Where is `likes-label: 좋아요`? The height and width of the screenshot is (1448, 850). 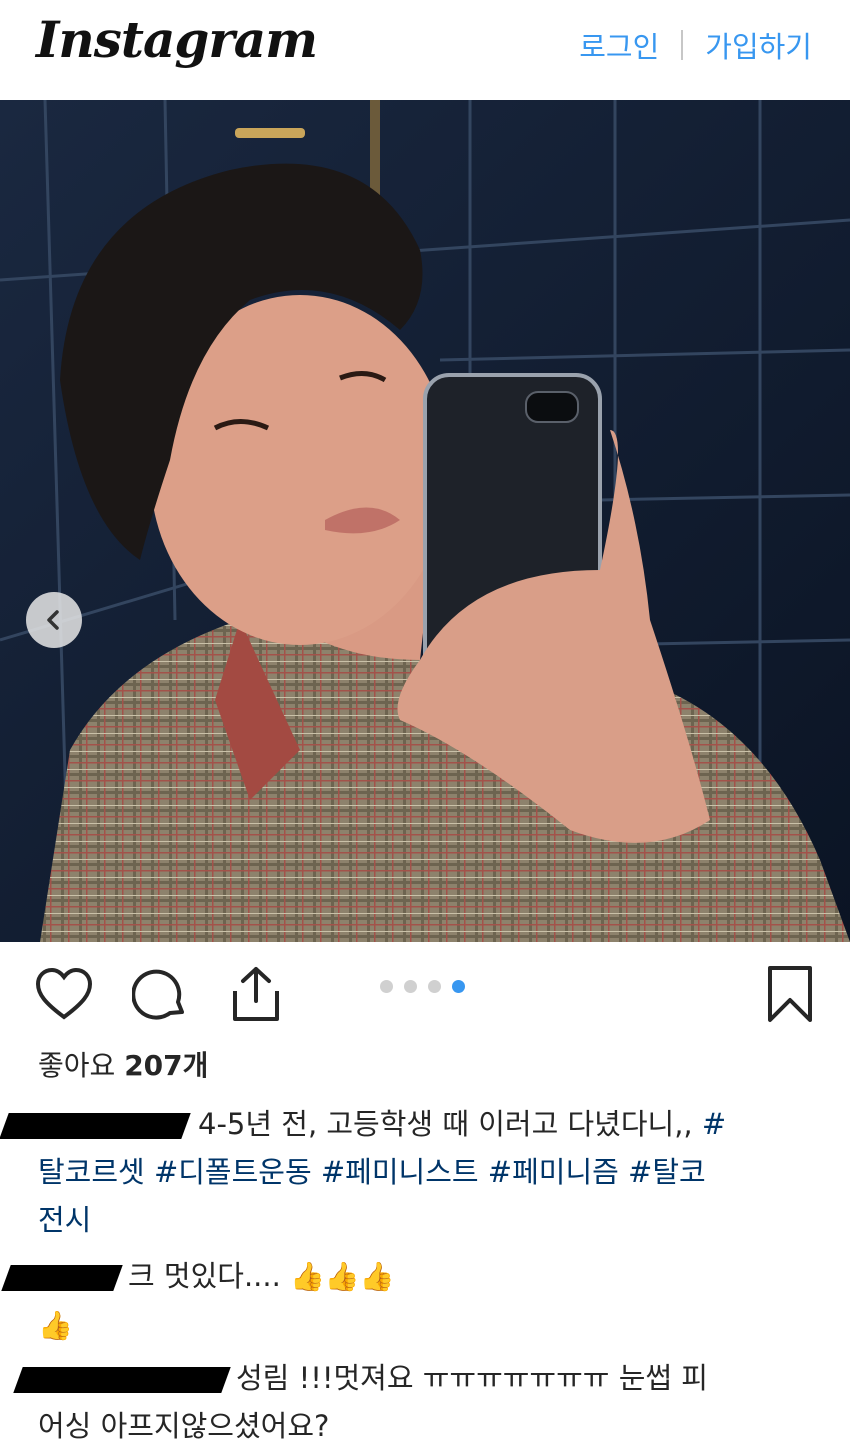 likes-label: 좋아요 is located at coordinates (77, 1065).